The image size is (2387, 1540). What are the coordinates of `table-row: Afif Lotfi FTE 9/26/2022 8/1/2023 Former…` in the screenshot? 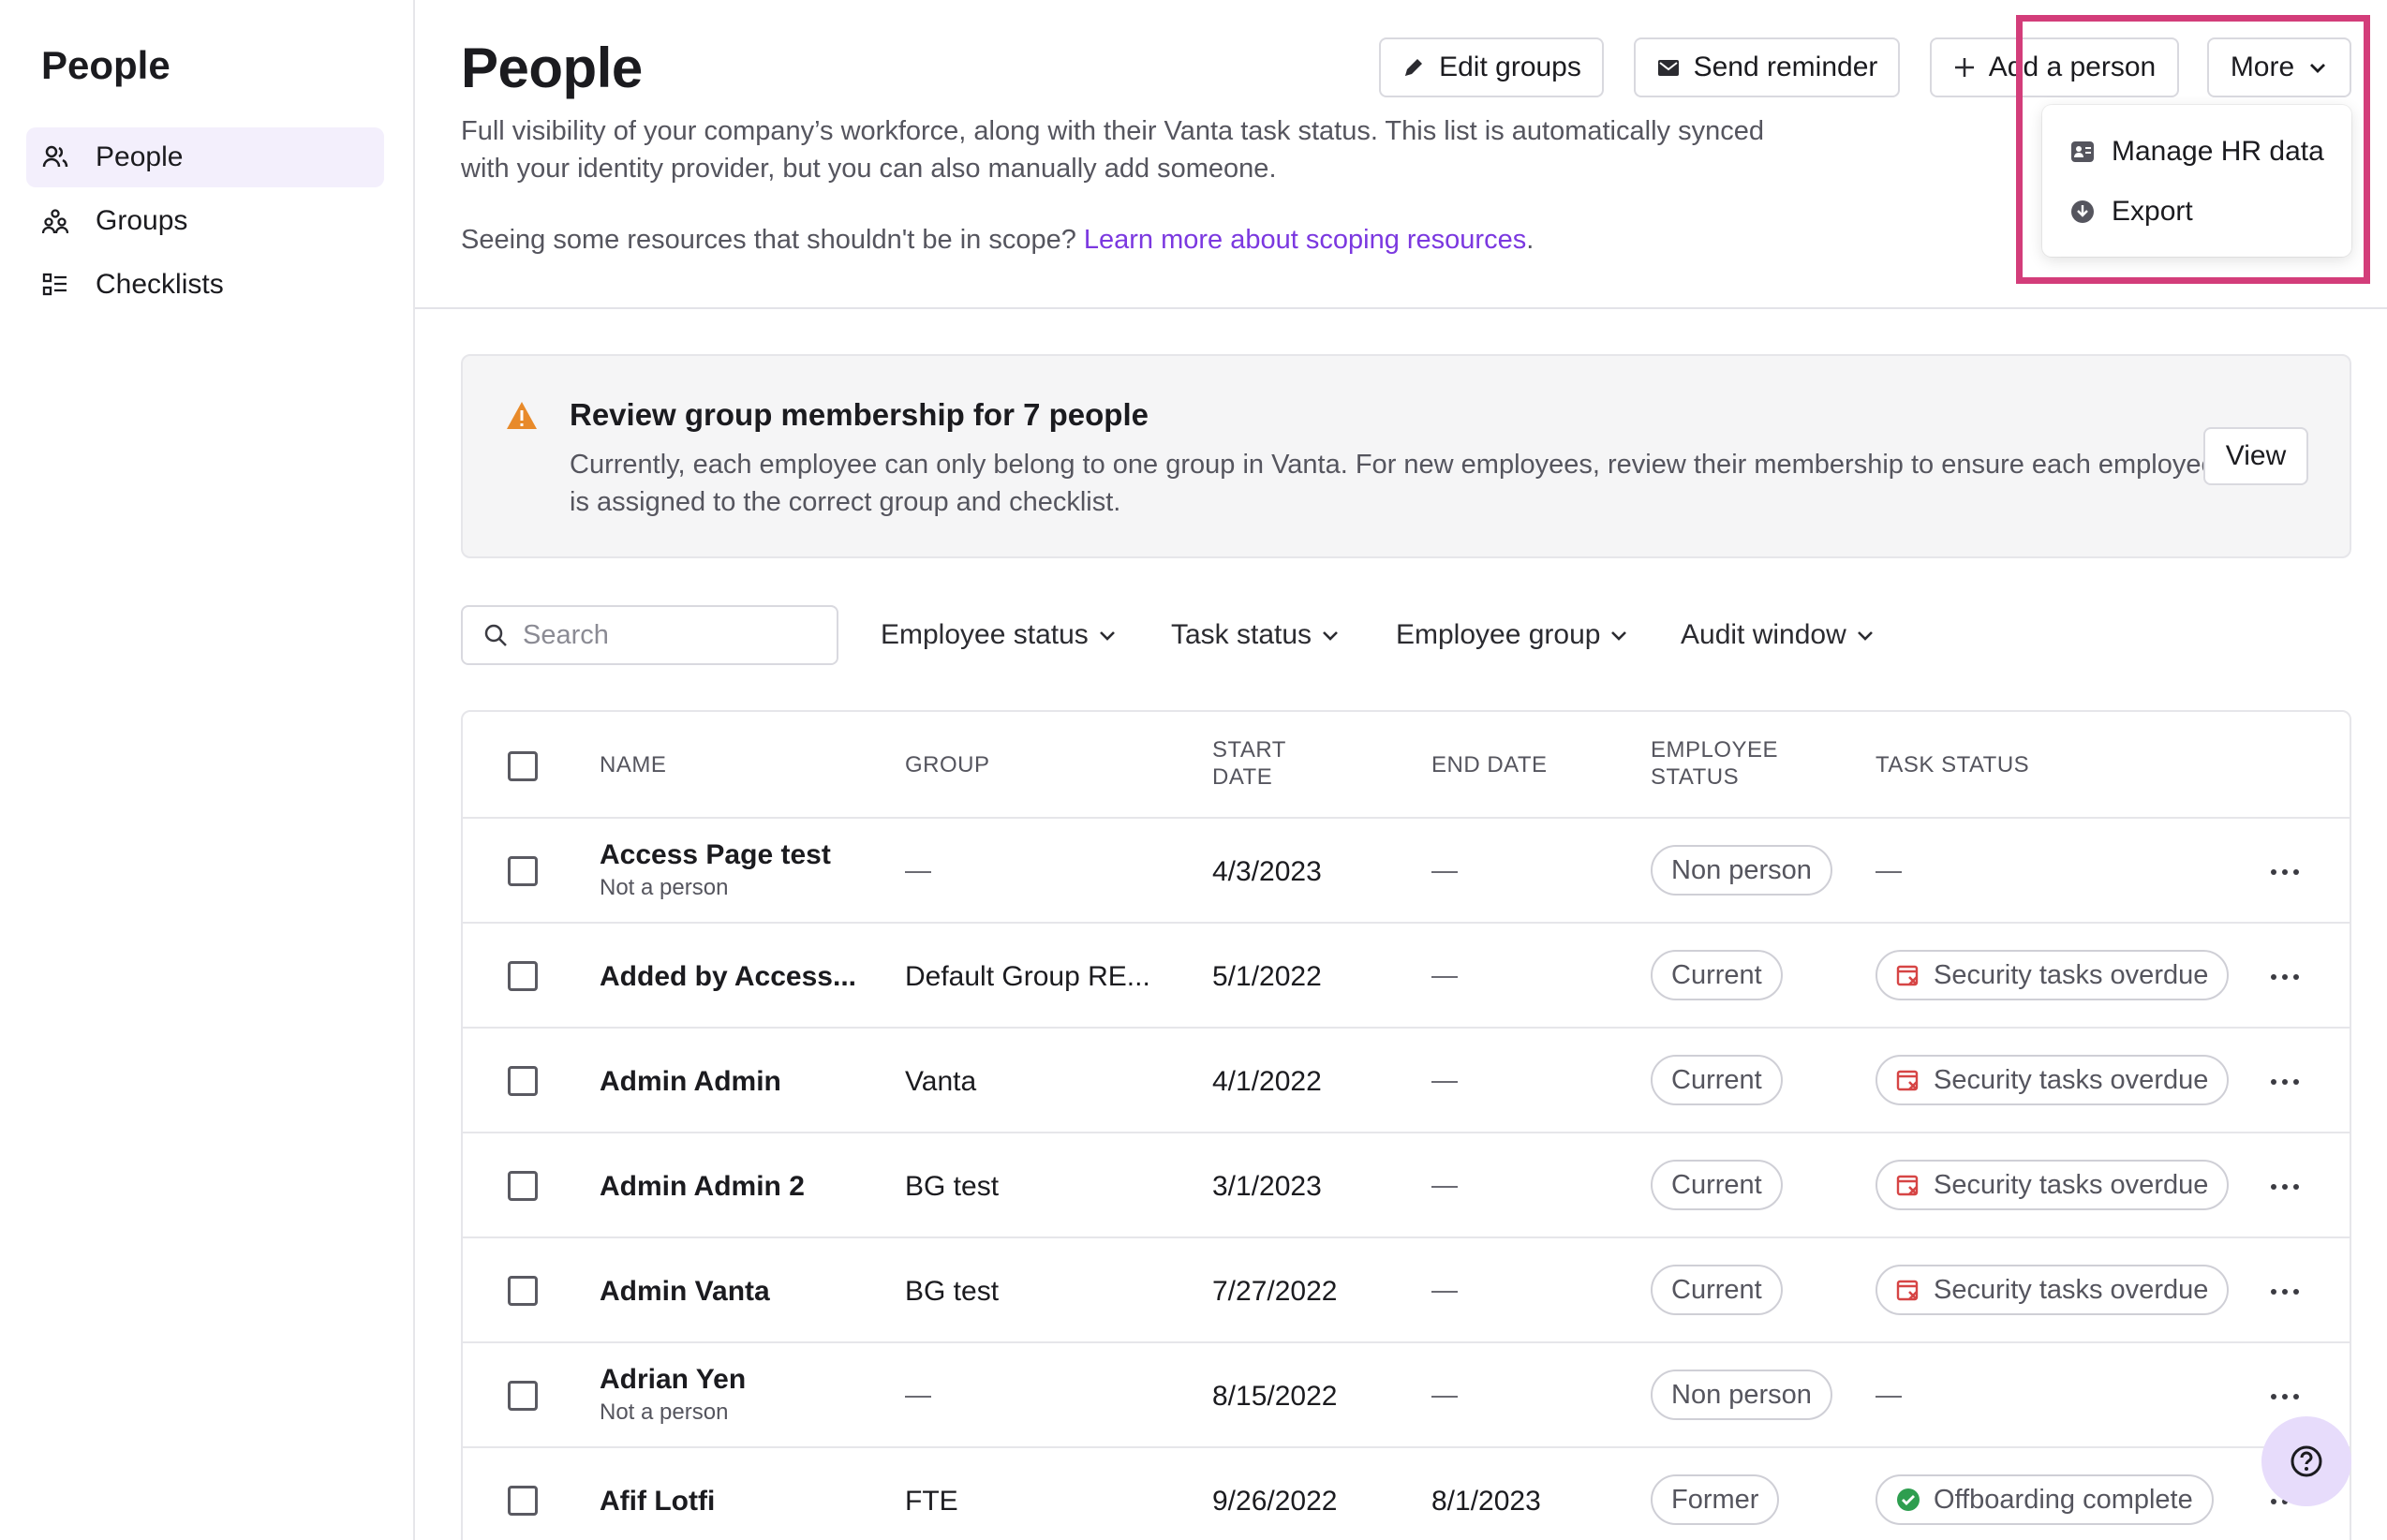 It's located at (1406, 1494).